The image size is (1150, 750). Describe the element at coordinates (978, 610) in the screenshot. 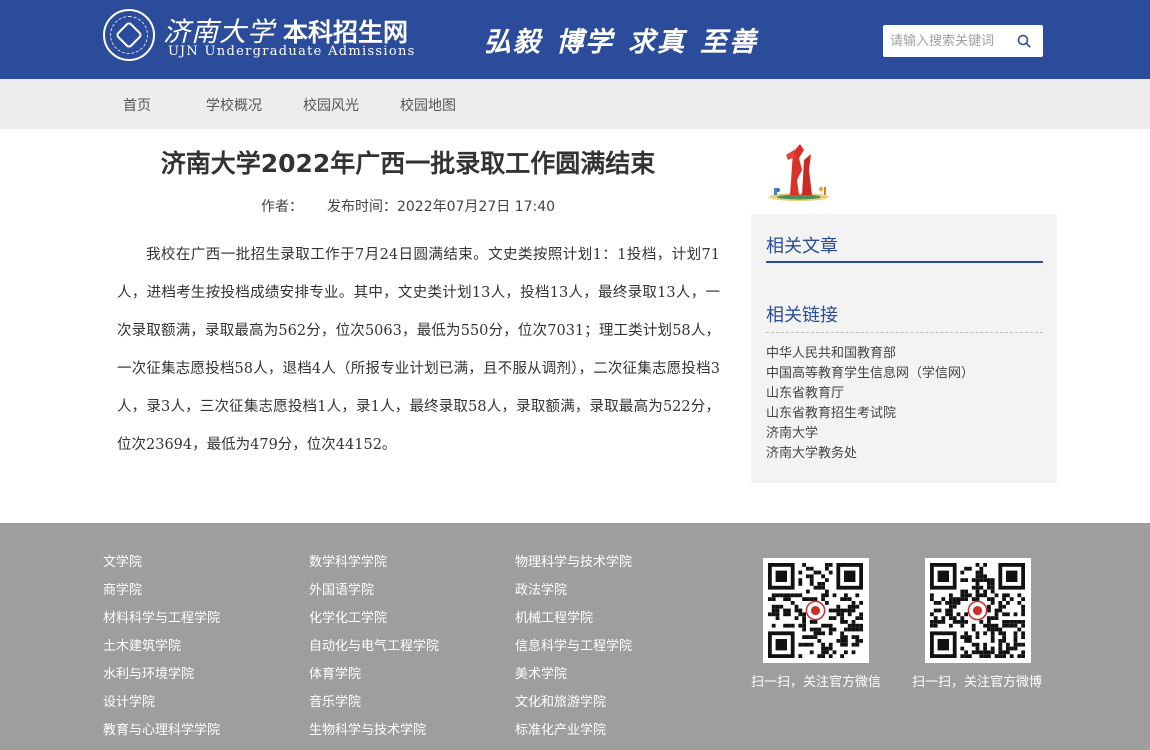

I see `weibo-qr-code` at that location.